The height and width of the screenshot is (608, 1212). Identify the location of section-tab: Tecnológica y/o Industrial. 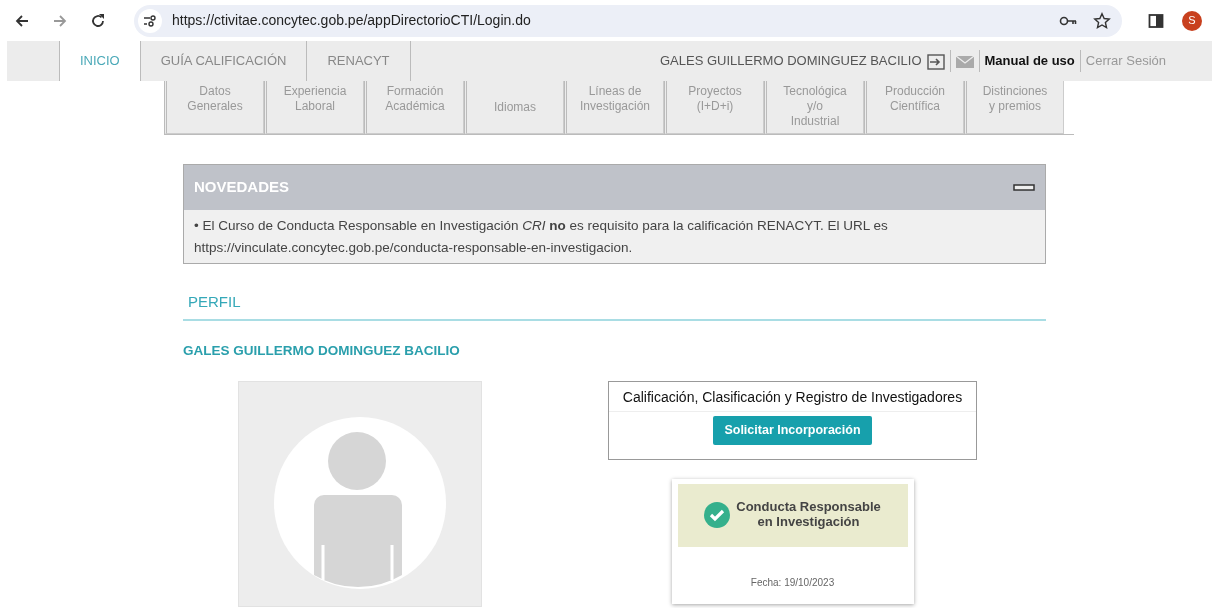
(814, 107).